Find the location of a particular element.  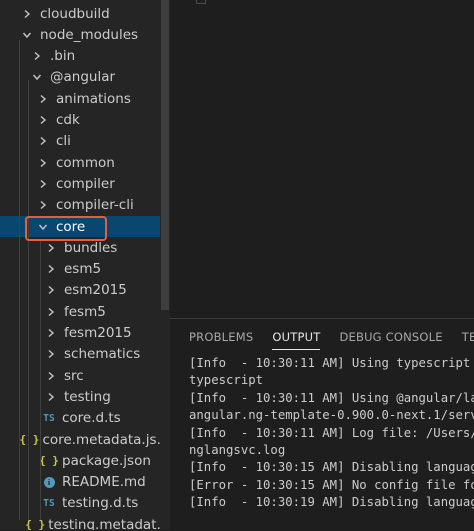

tree-item-label: fesm2015 is located at coordinates (98, 333).